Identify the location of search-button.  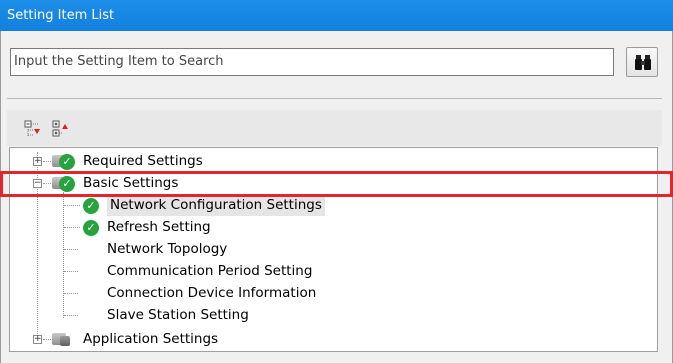
(642, 62).